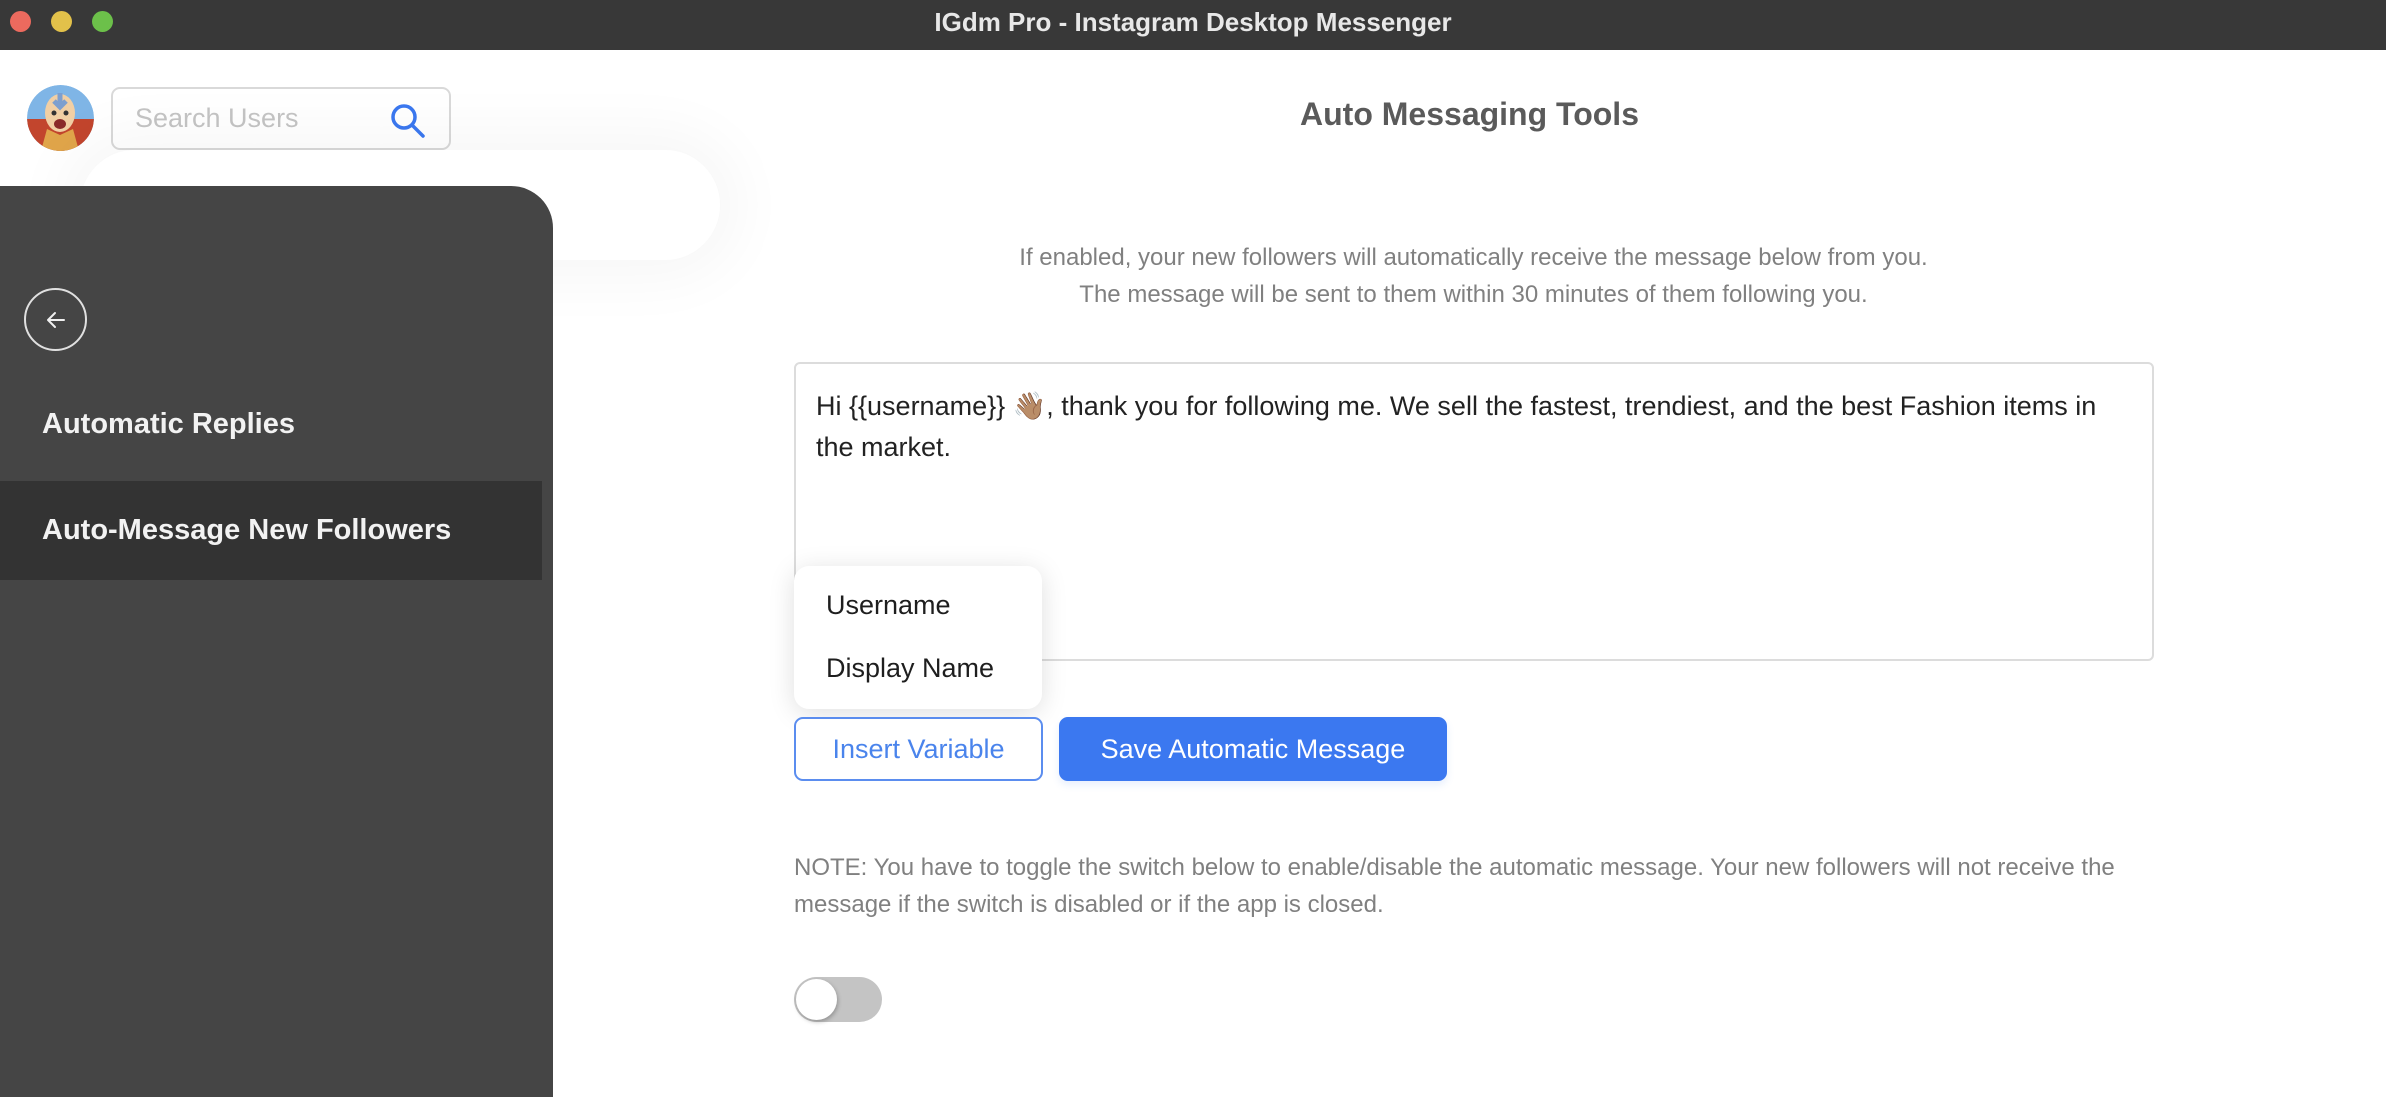 This screenshot has height=1097, width=2386. I want to click on insert-variable-button: Insert Variable, so click(918, 749).